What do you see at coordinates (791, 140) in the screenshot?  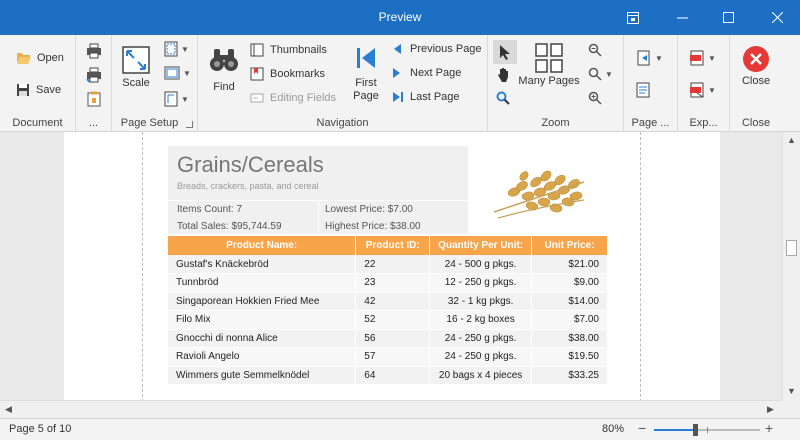 I see `scroll-up-icon: ▲` at bounding box center [791, 140].